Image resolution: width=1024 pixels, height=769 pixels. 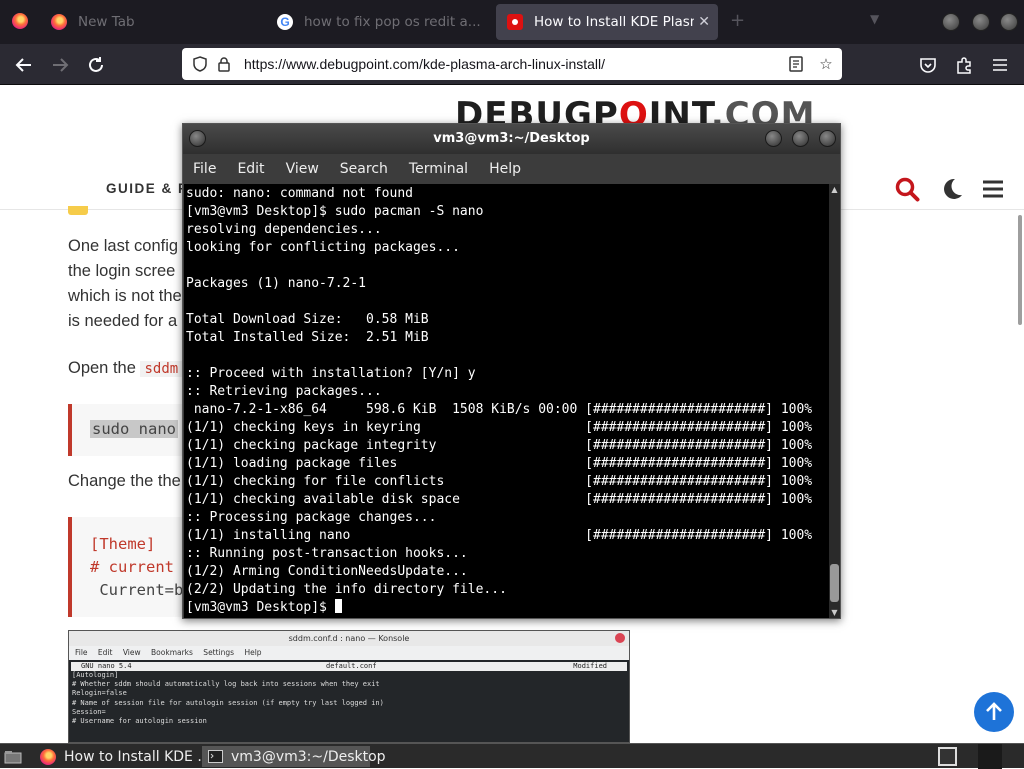 What do you see at coordinates (947, 756) in the screenshot?
I see `tray-window-icon` at bounding box center [947, 756].